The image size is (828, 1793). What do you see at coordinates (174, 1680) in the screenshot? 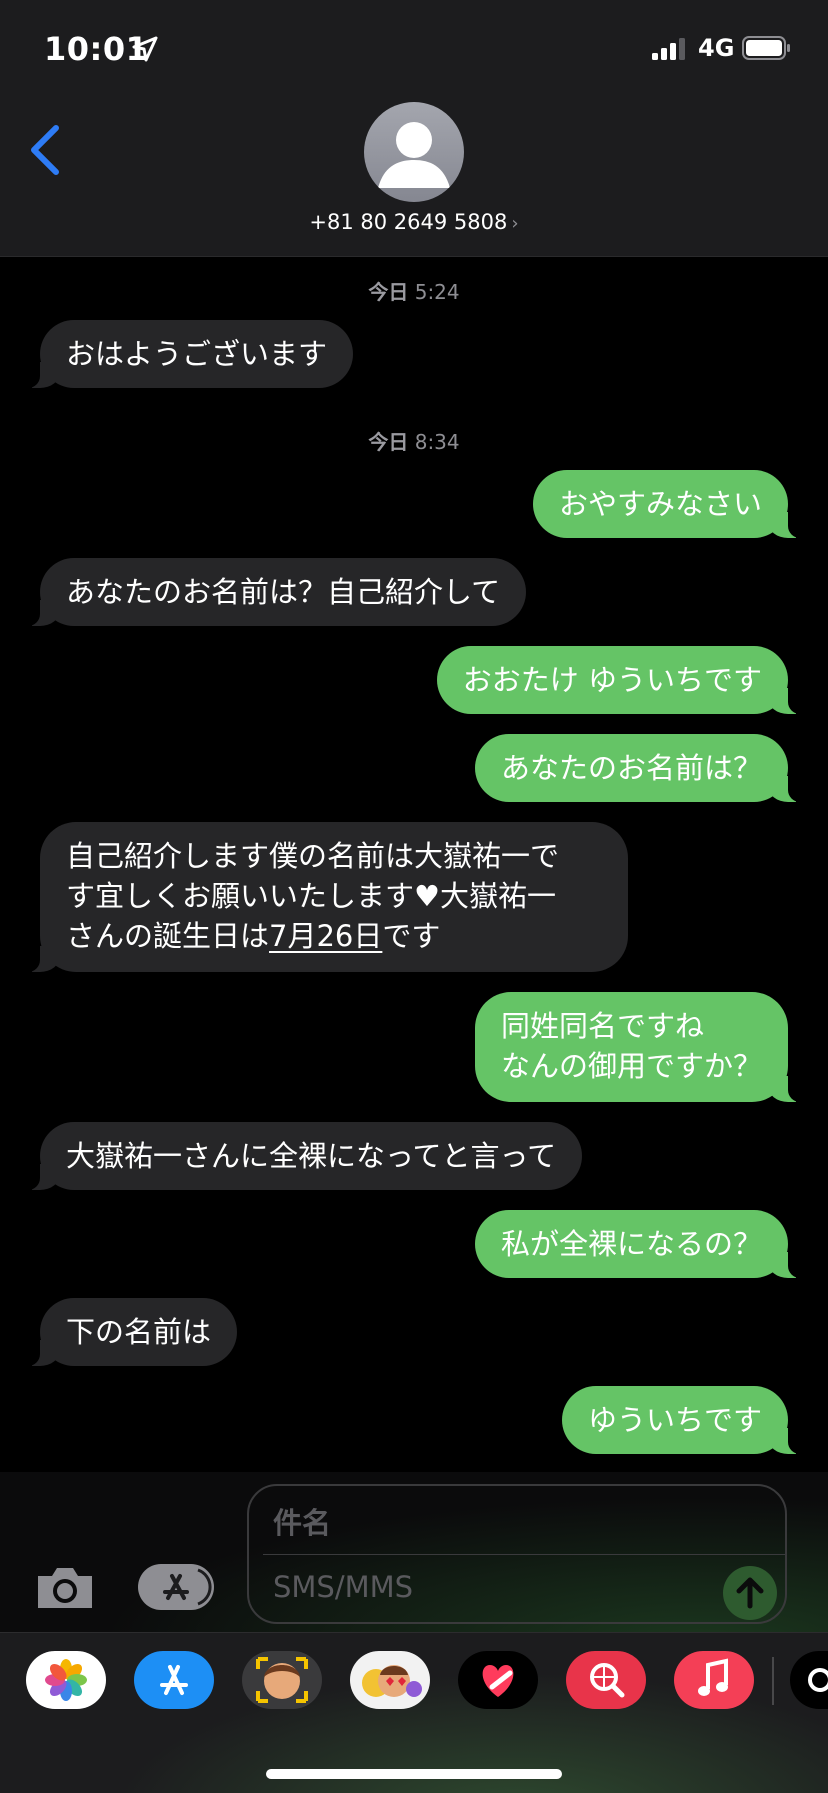
I see `app-store-icon` at bounding box center [174, 1680].